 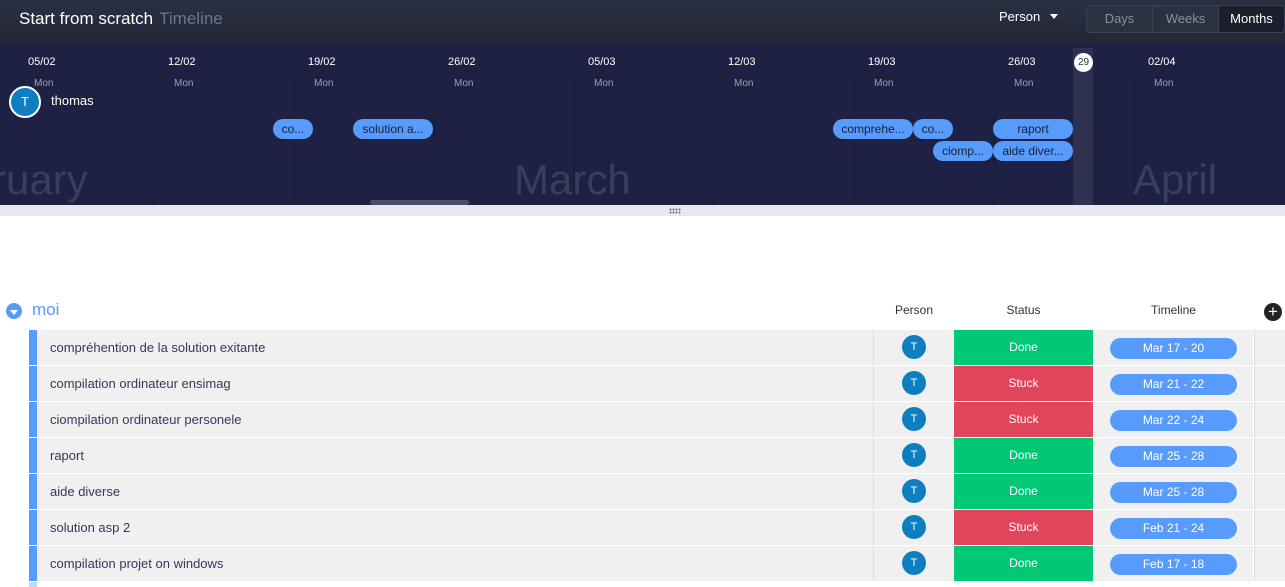 What do you see at coordinates (914, 310) in the screenshot?
I see `column-header-person: Person` at bounding box center [914, 310].